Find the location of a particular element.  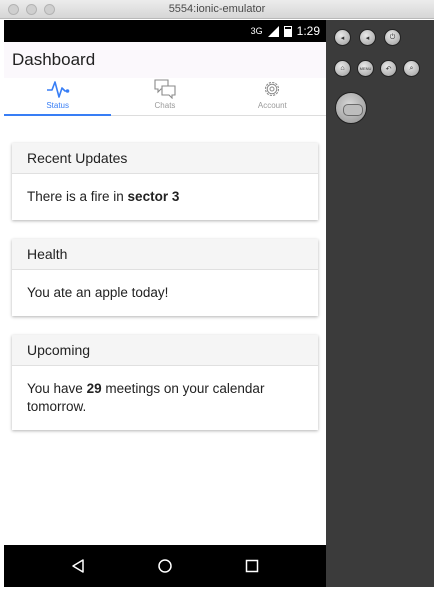

chatboxes-icon is located at coordinates (165, 89).